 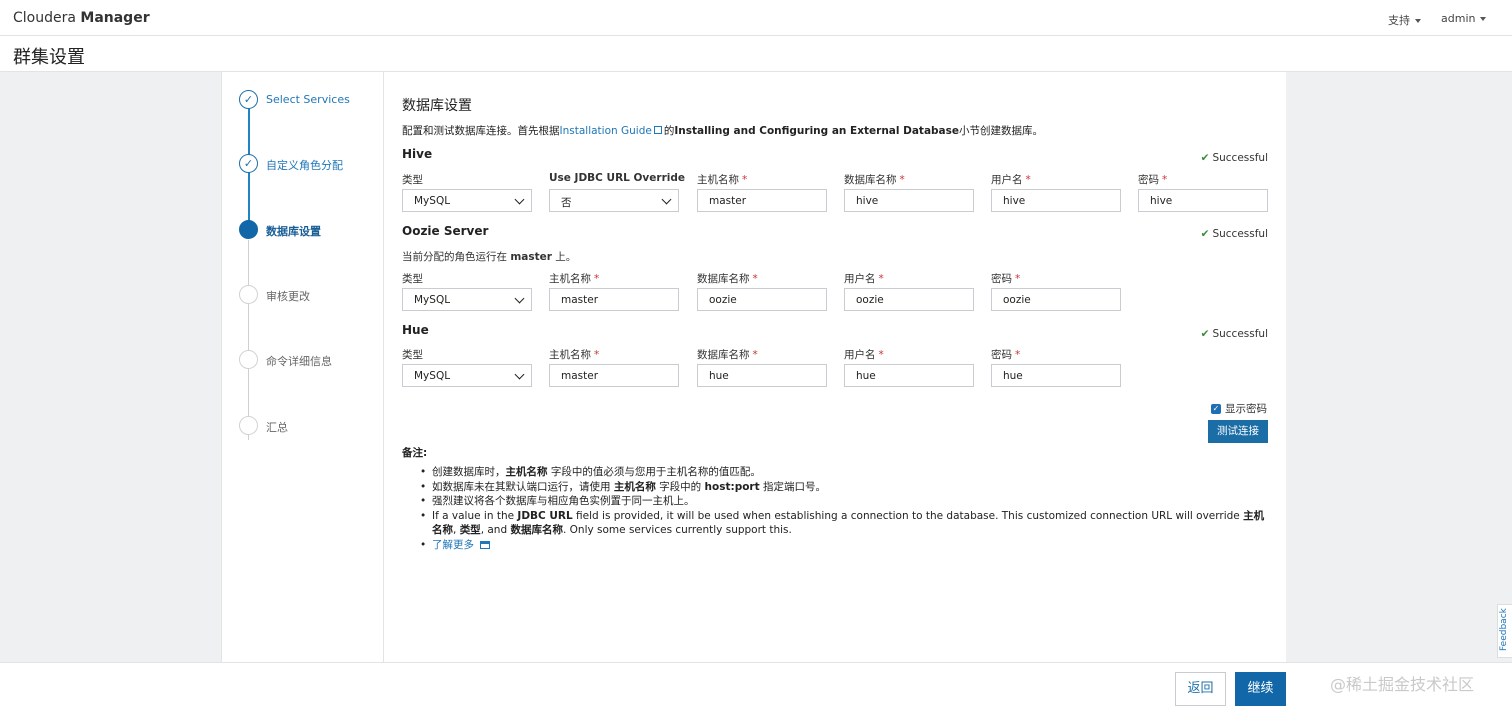 What do you see at coordinates (485, 544) in the screenshot?
I see `new-window-icon` at bounding box center [485, 544].